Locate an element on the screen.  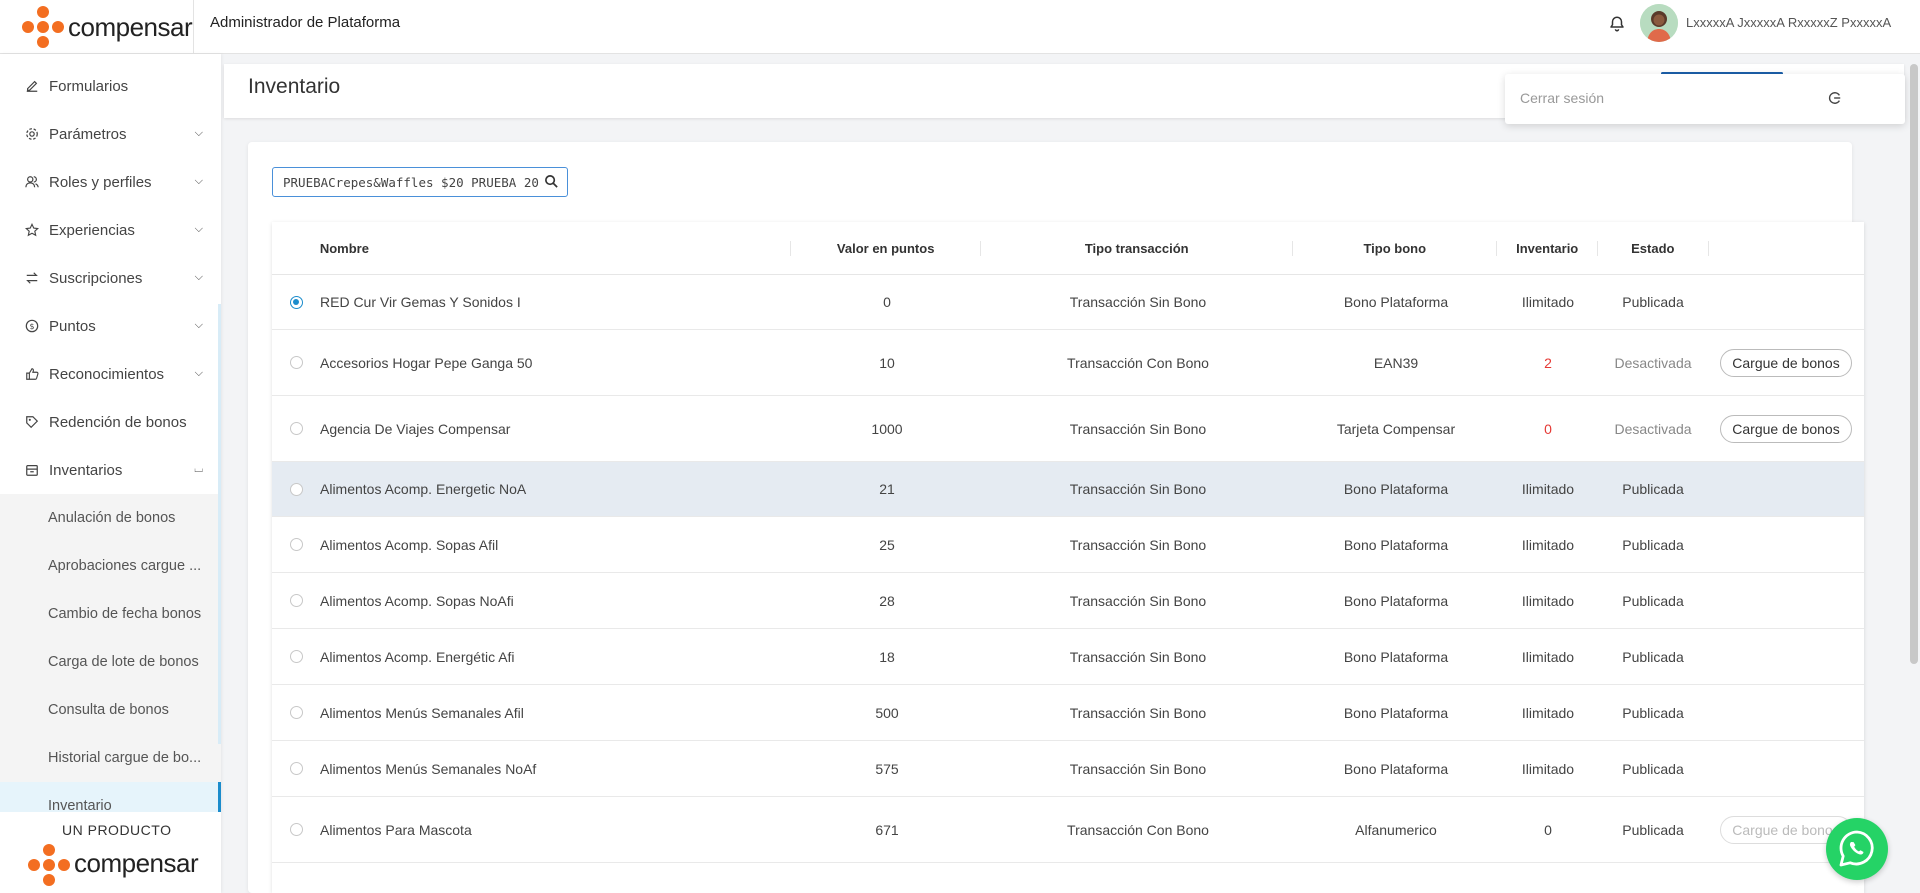
column-header-inventory: Inventario is located at coordinates (1547, 248).